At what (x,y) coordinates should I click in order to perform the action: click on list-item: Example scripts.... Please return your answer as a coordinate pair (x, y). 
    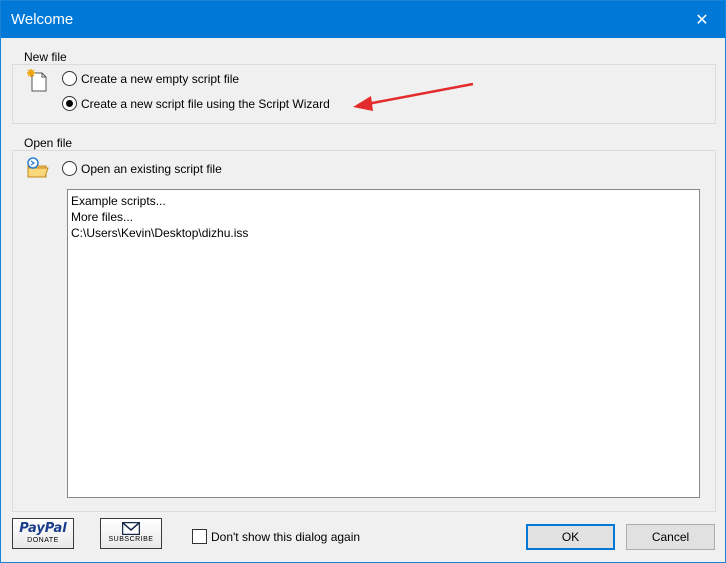
    Looking at the image, I should click on (383, 201).